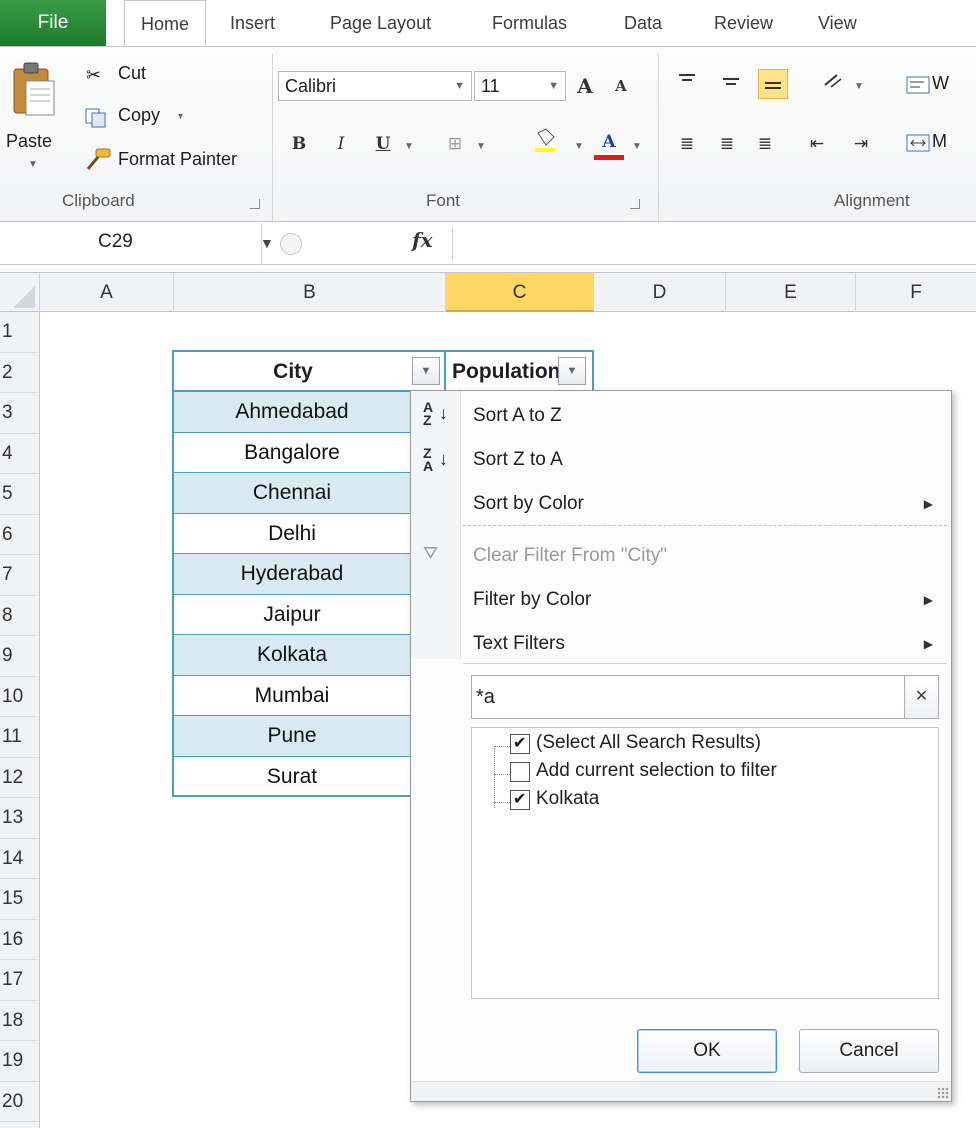 This screenshot has height=1128, width=976. Describe the element at coordinates (579, 146) in the screenshot. I see `fill-color-dropdown-icon: ▼` at that location.